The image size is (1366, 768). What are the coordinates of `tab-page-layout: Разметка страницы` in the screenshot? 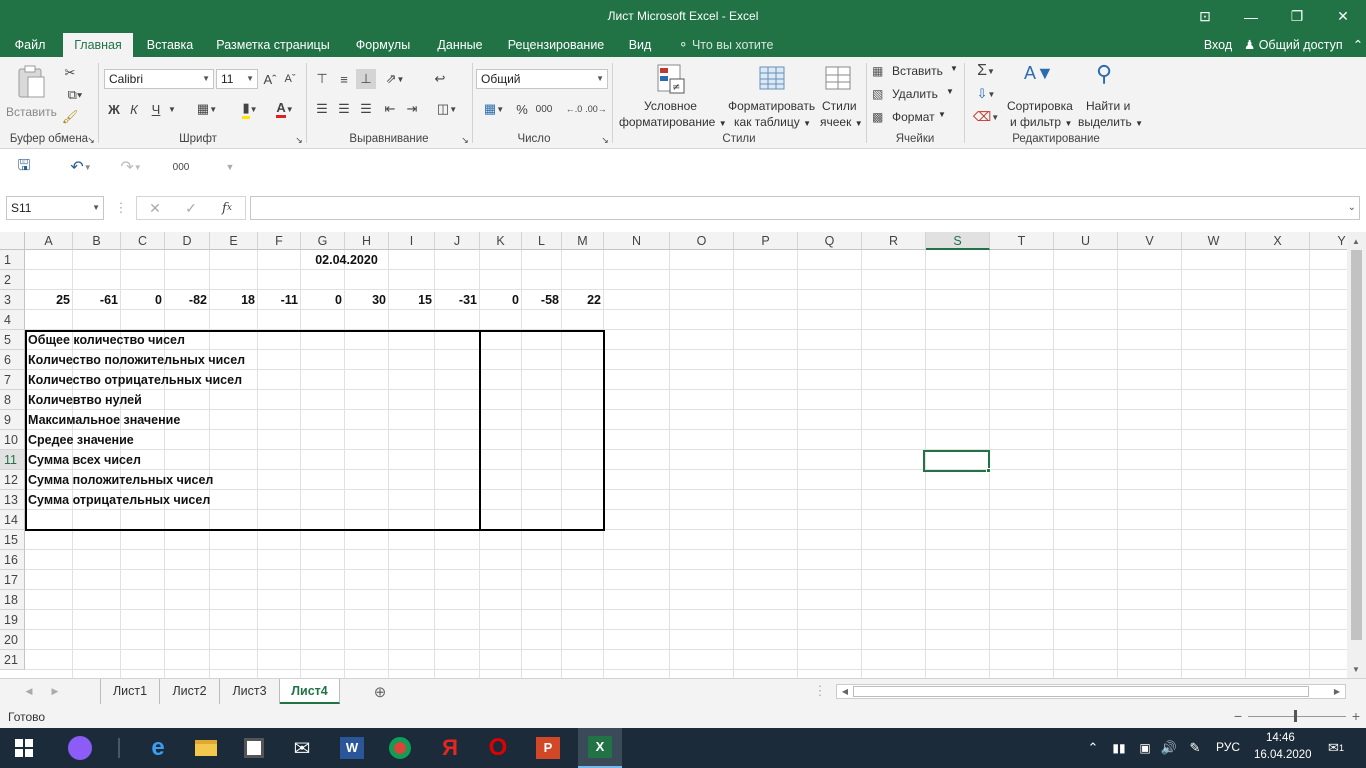 It's located at (273, 45).